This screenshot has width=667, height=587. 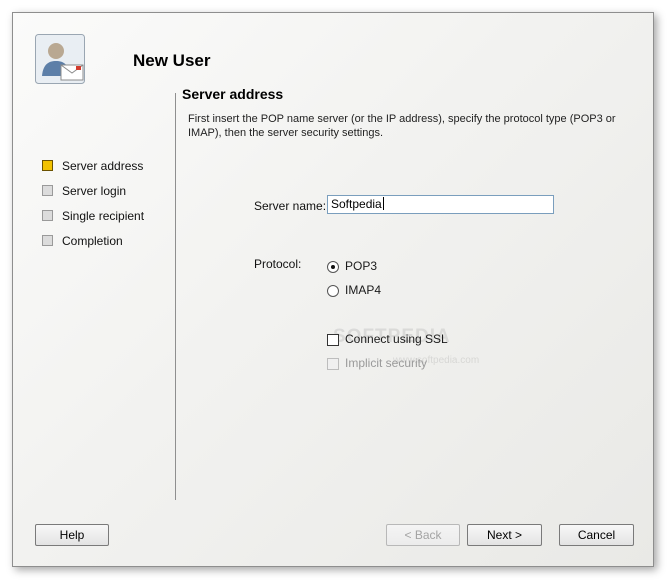 What do you see at coordinates (72, 535) in the screenshot?
I see `help-button: Help` at bounding box center [72, 535].